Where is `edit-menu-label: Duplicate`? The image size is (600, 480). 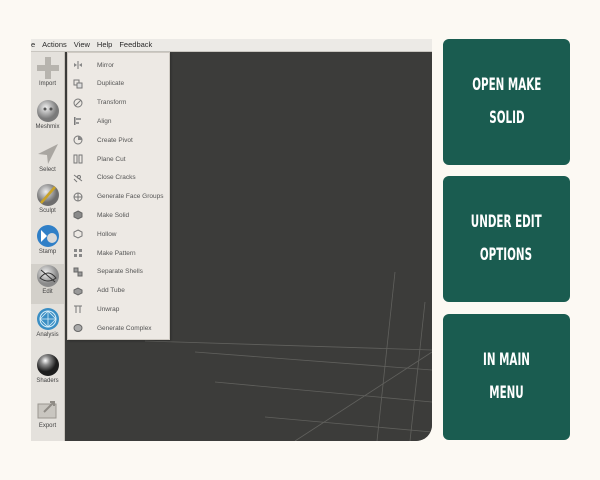
edit-menu-label: Duplicate is located at coordinates (111, 84).